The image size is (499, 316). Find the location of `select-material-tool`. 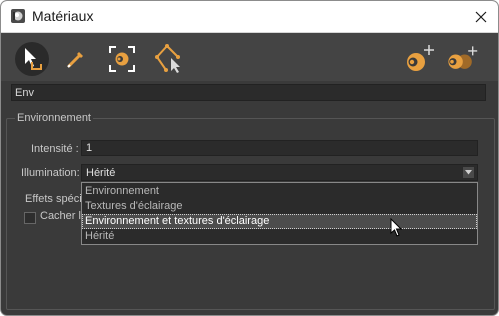

select-material-tool is located at coordinates (32, 59).